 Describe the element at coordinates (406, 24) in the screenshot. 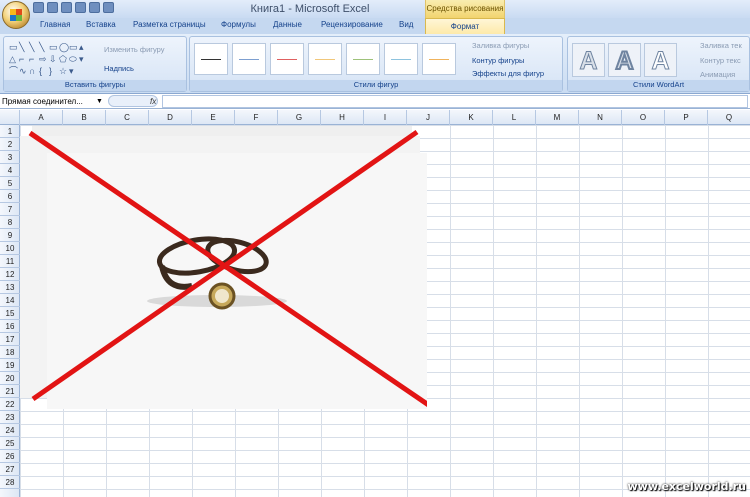

I see `tab-view: Вид` at that location.